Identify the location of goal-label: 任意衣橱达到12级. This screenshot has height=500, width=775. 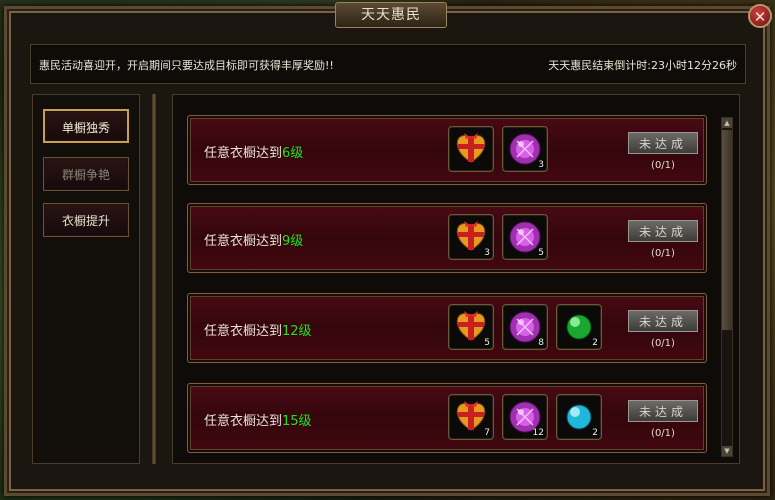
(258, 331).